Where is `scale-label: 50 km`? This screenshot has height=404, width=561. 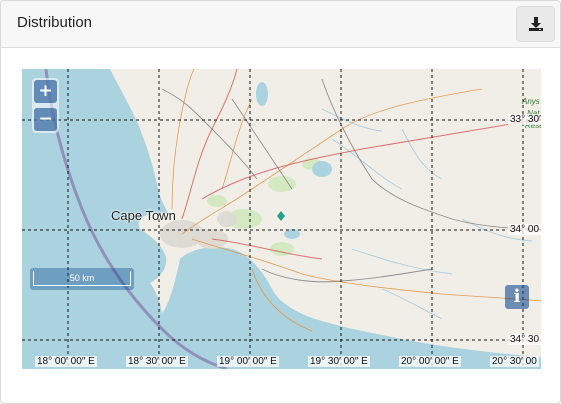 scale-label: 50 km is located at coordinates (82, 278).